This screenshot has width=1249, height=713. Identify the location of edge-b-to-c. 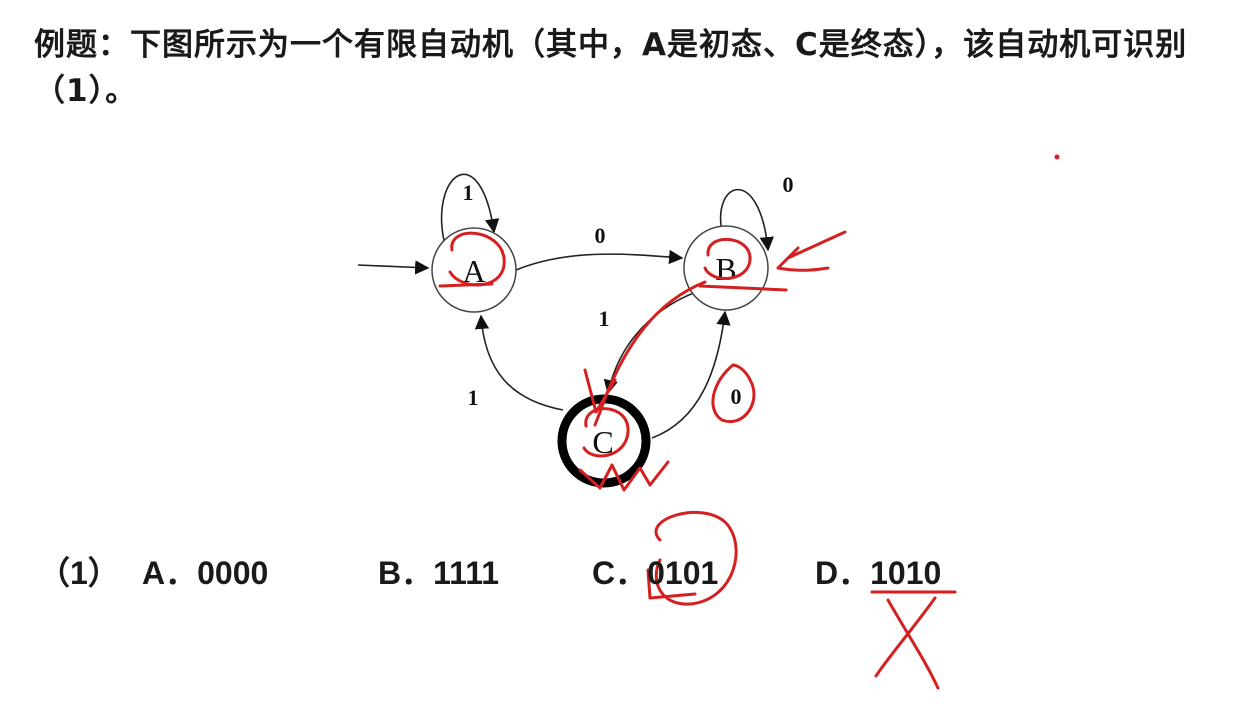
(658, 340).